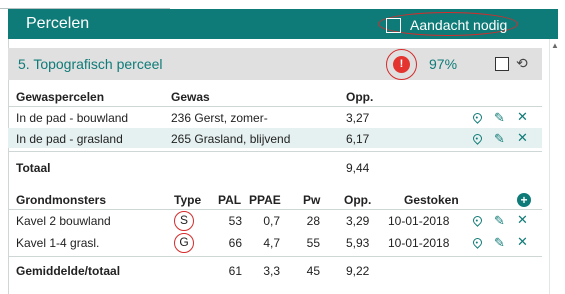 This screenshot has width=565, height=294. What do you see at coordinates (283, 24) in the screenshot?
I see `percelen-header: Percelen Aandacht nodig` at bounding box center [283, 24].